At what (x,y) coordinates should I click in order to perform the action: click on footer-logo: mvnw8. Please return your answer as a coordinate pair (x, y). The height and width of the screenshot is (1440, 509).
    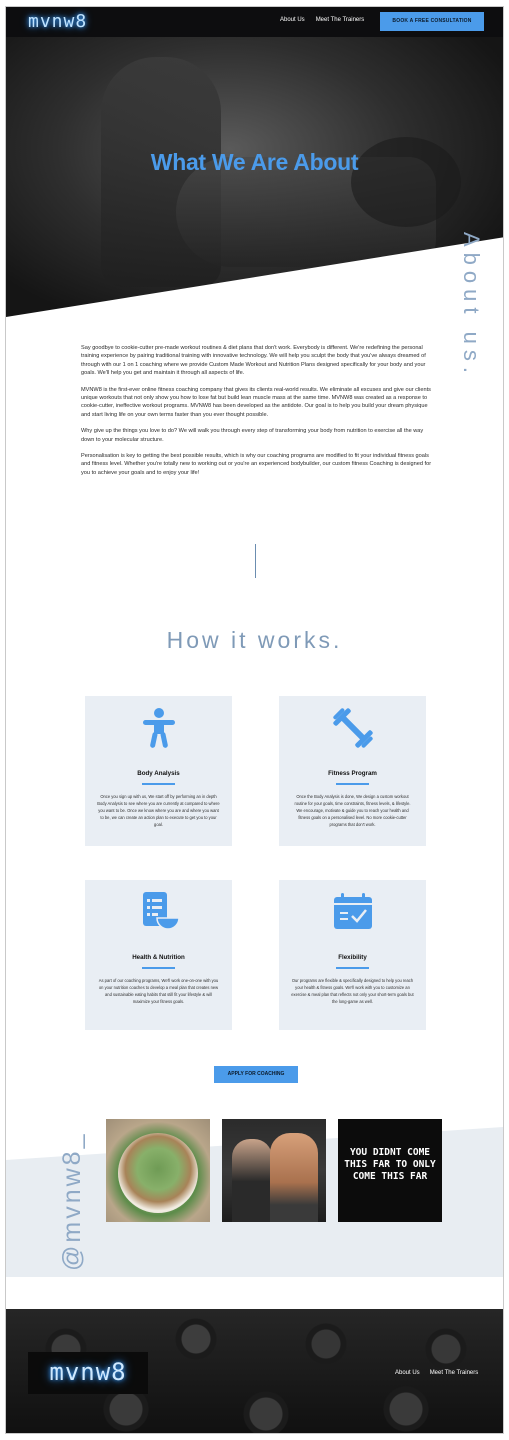
    Looking at the image, I should click on (88, 1372).